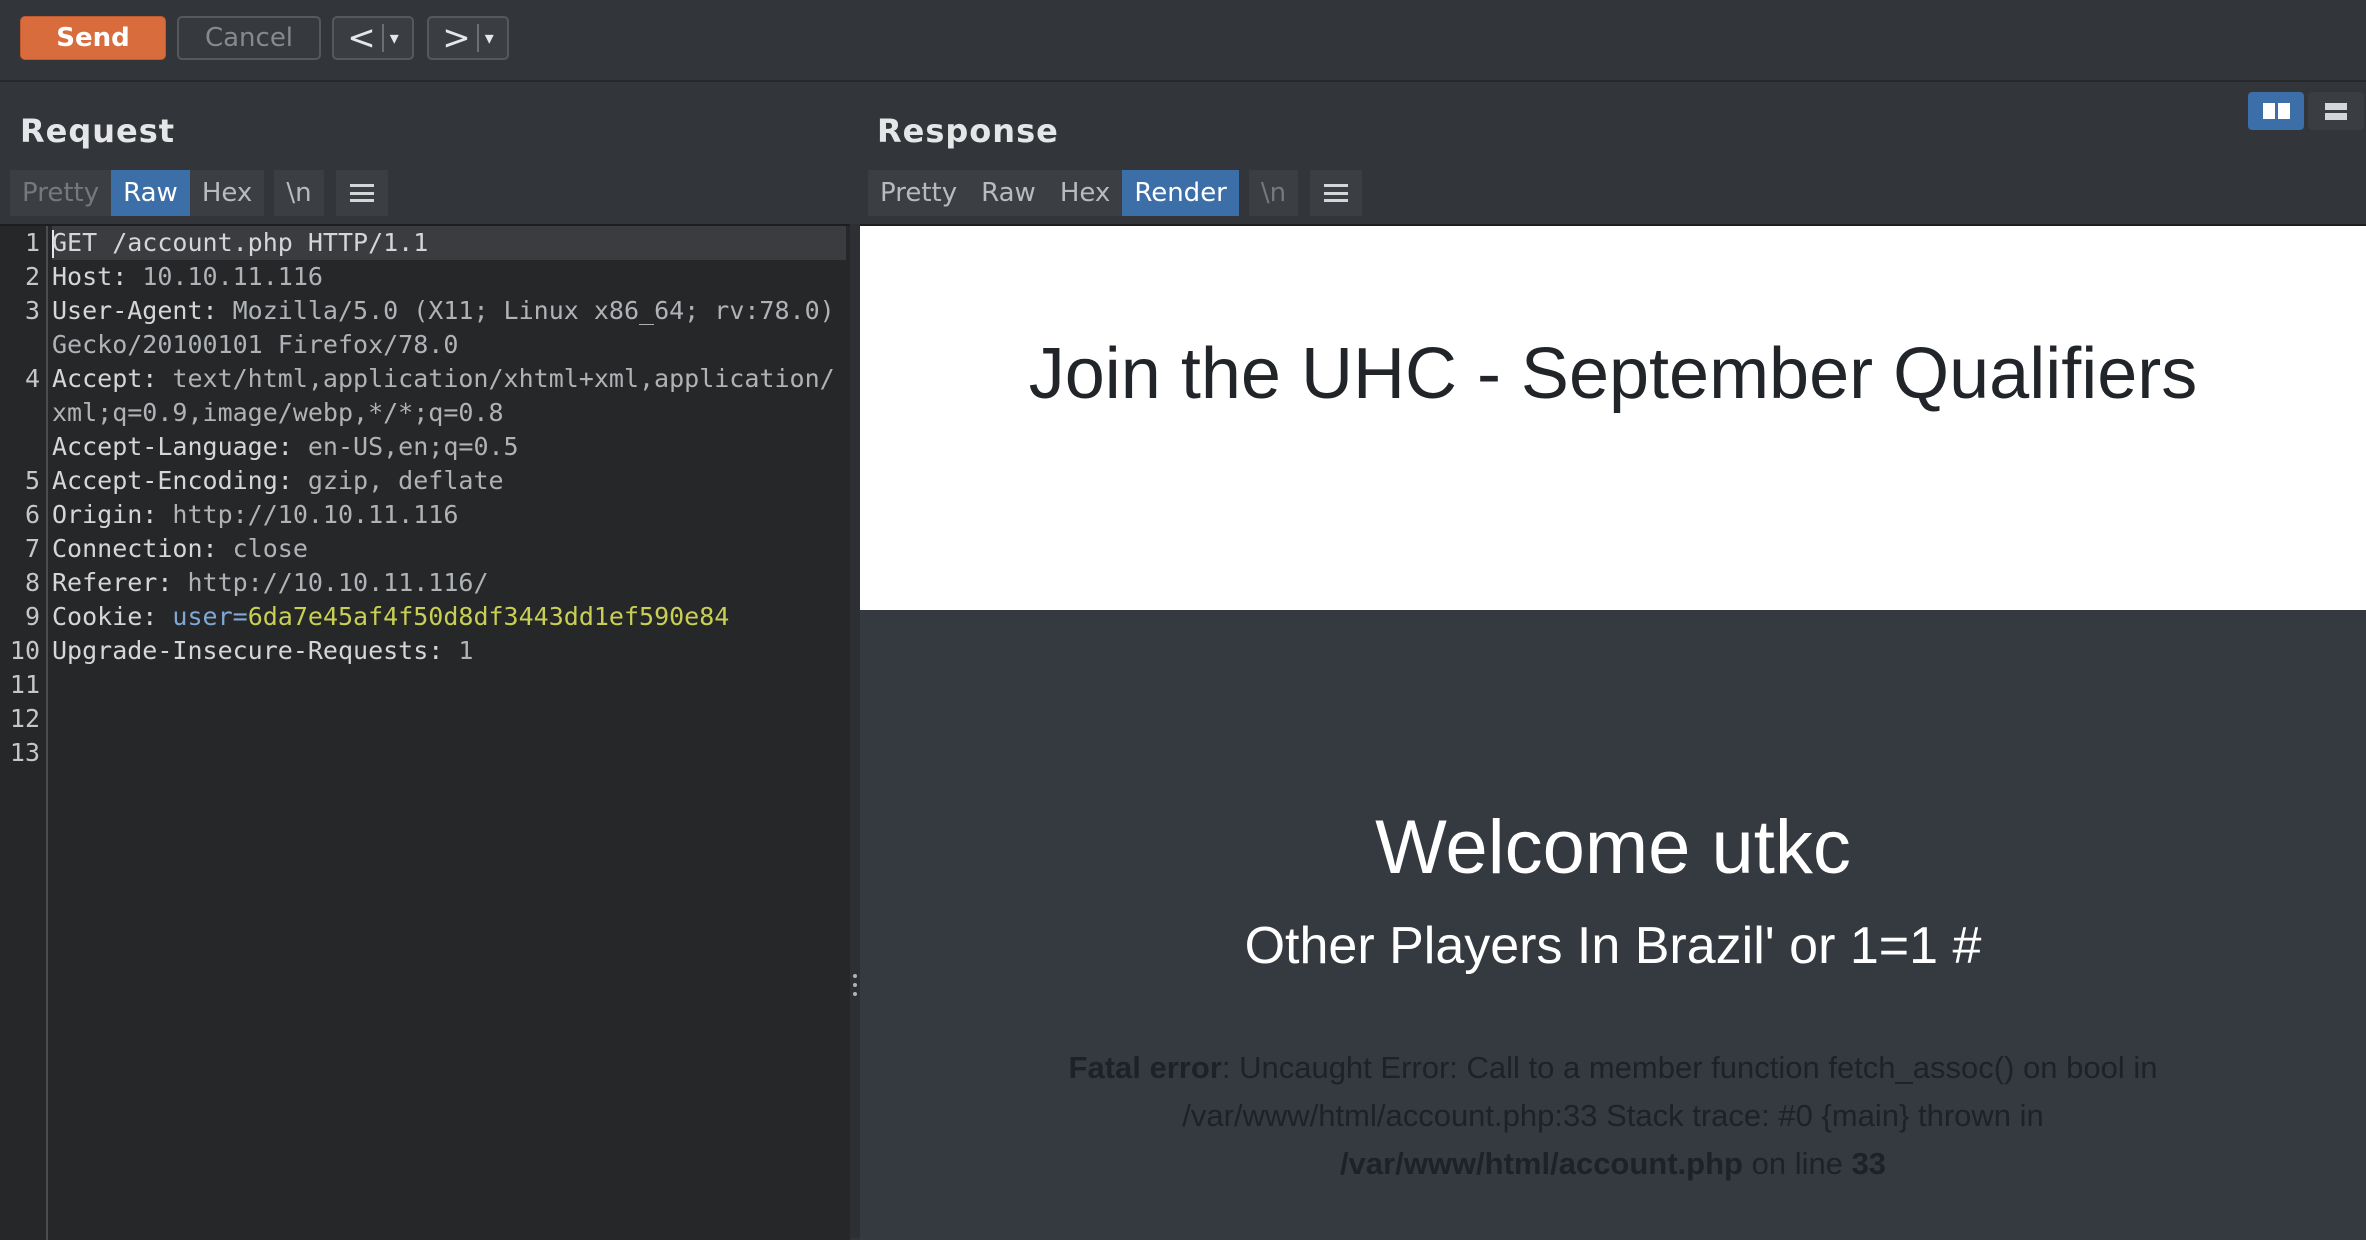 The height and width of the screenshot is (1240, 2366). I want to click on header-value: http://10.10.11.116/, so click(330, 582).